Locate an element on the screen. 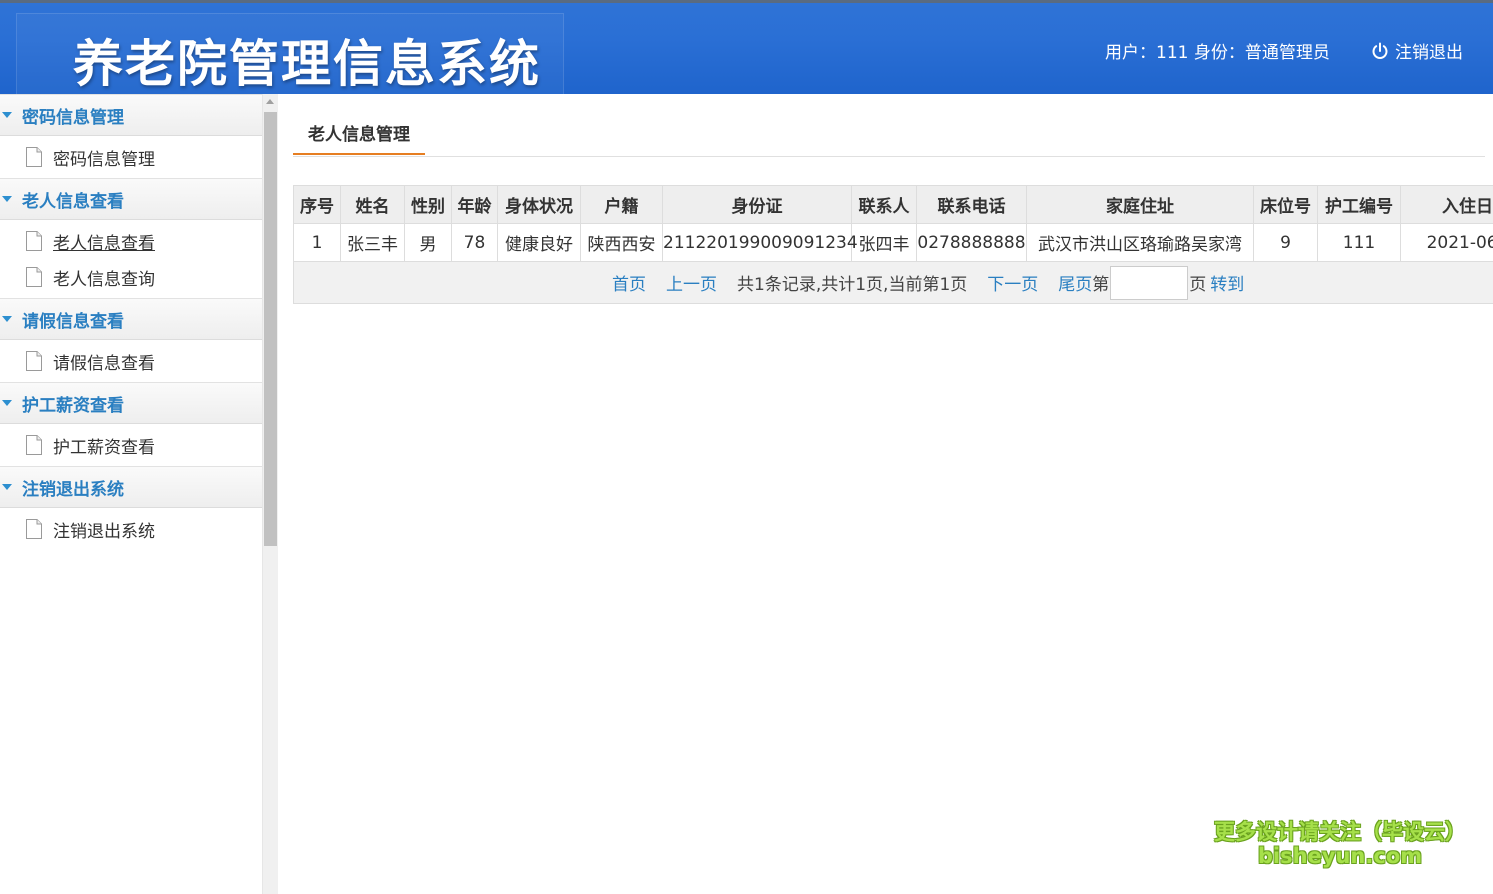 The width and height of the screenshot is (1493, 894). user-info: 用户：111 身份：普通管理员 is located at coordinates (1217, 53).